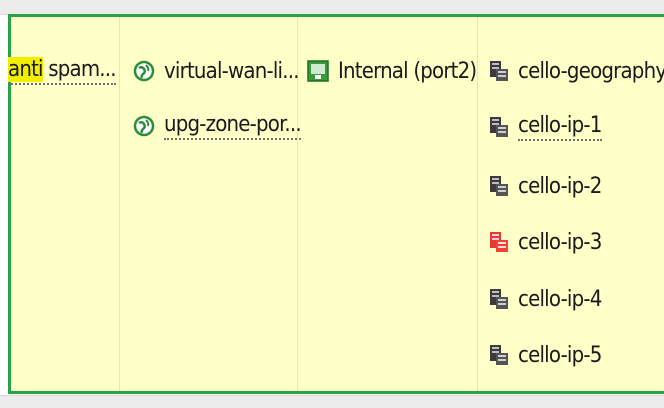 The height and width of the screenshot is (408, 664). Describe the element at coordinates (498, 242) in the screenshot. I see `server-address-error-icon` at that location.